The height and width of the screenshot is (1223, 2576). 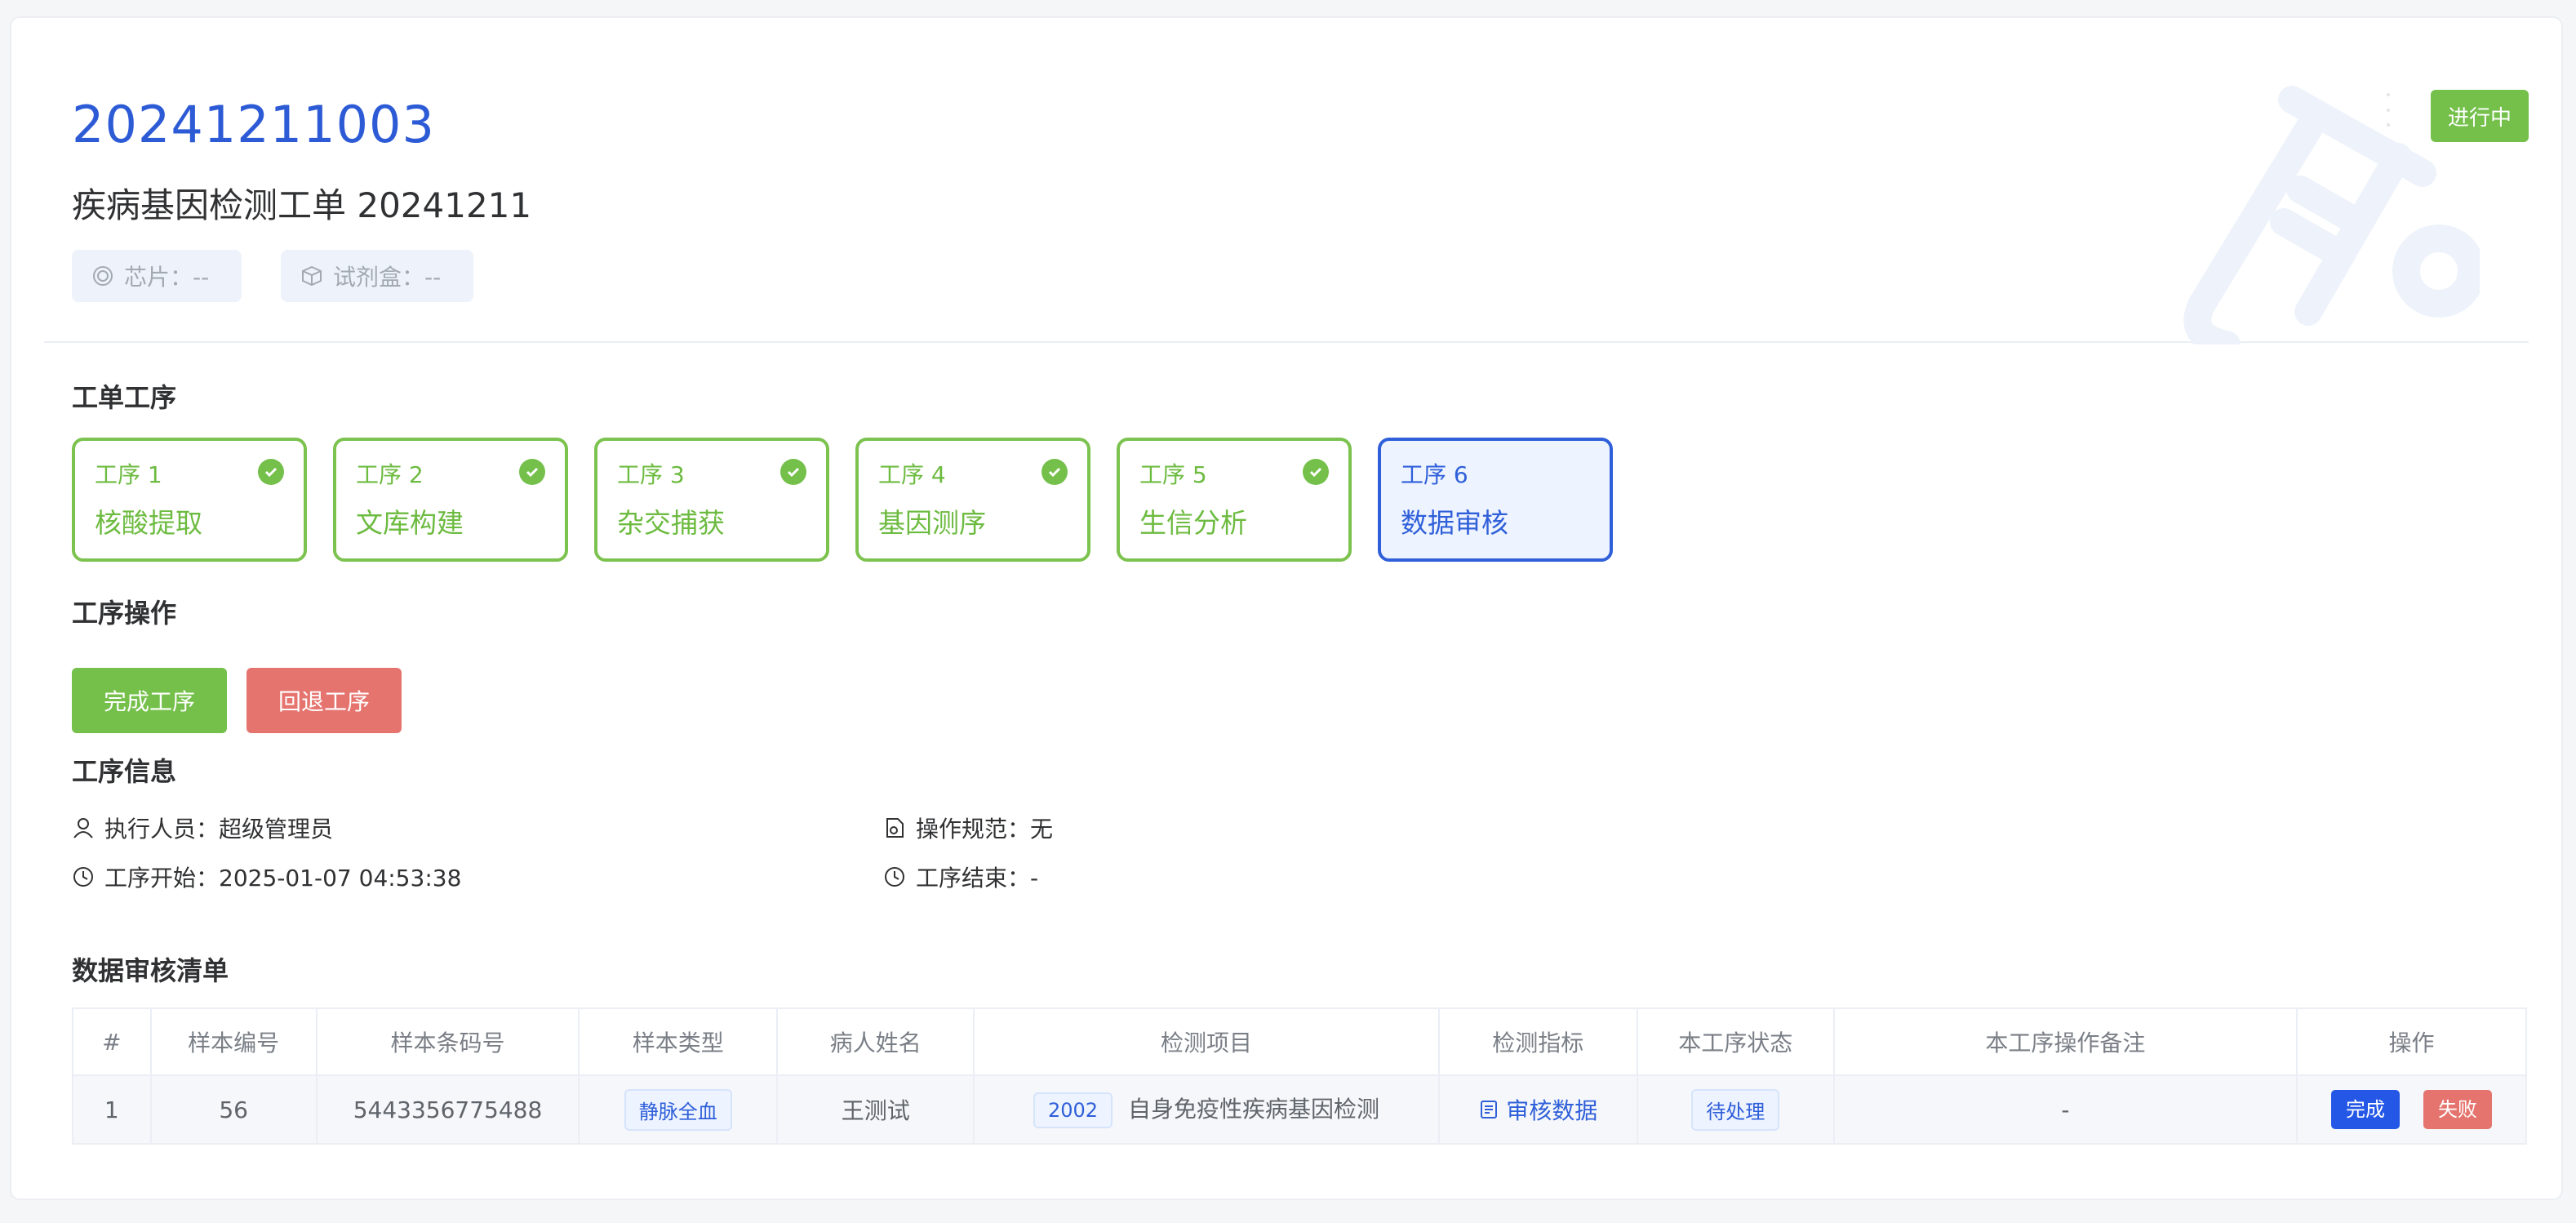 I want to click on start-info: 工序开始：2025-01-07 04:53:38, so click(x=266, y=877).